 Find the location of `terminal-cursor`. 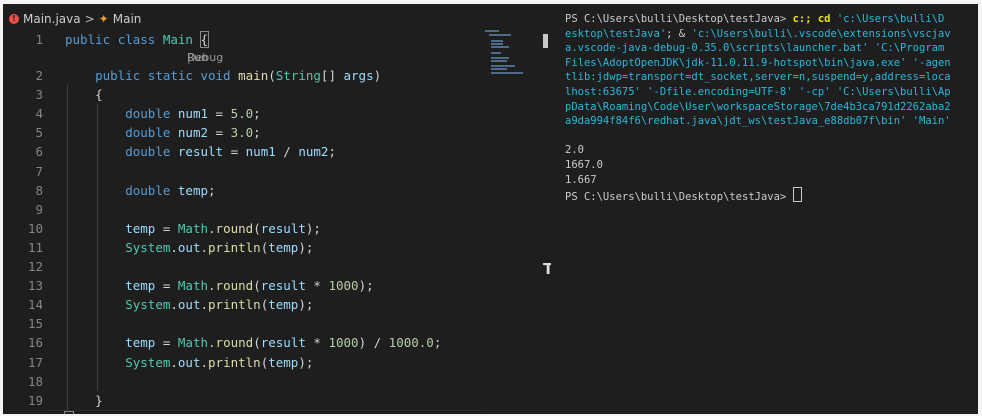

terminal-cursor is located at coordinates (797, 195).